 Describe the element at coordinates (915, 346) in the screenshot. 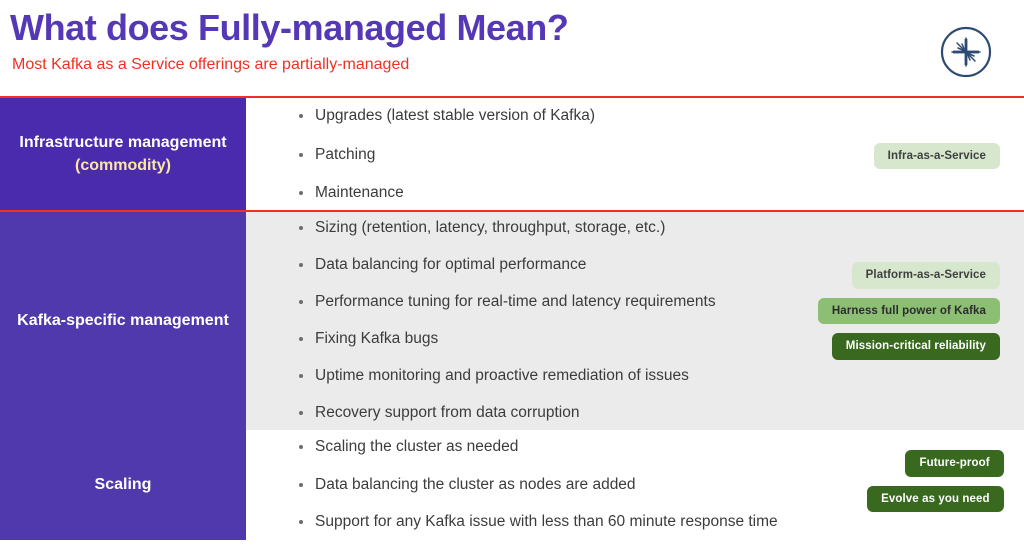

I see `status-badge: Mission-critical reliability` at that location.